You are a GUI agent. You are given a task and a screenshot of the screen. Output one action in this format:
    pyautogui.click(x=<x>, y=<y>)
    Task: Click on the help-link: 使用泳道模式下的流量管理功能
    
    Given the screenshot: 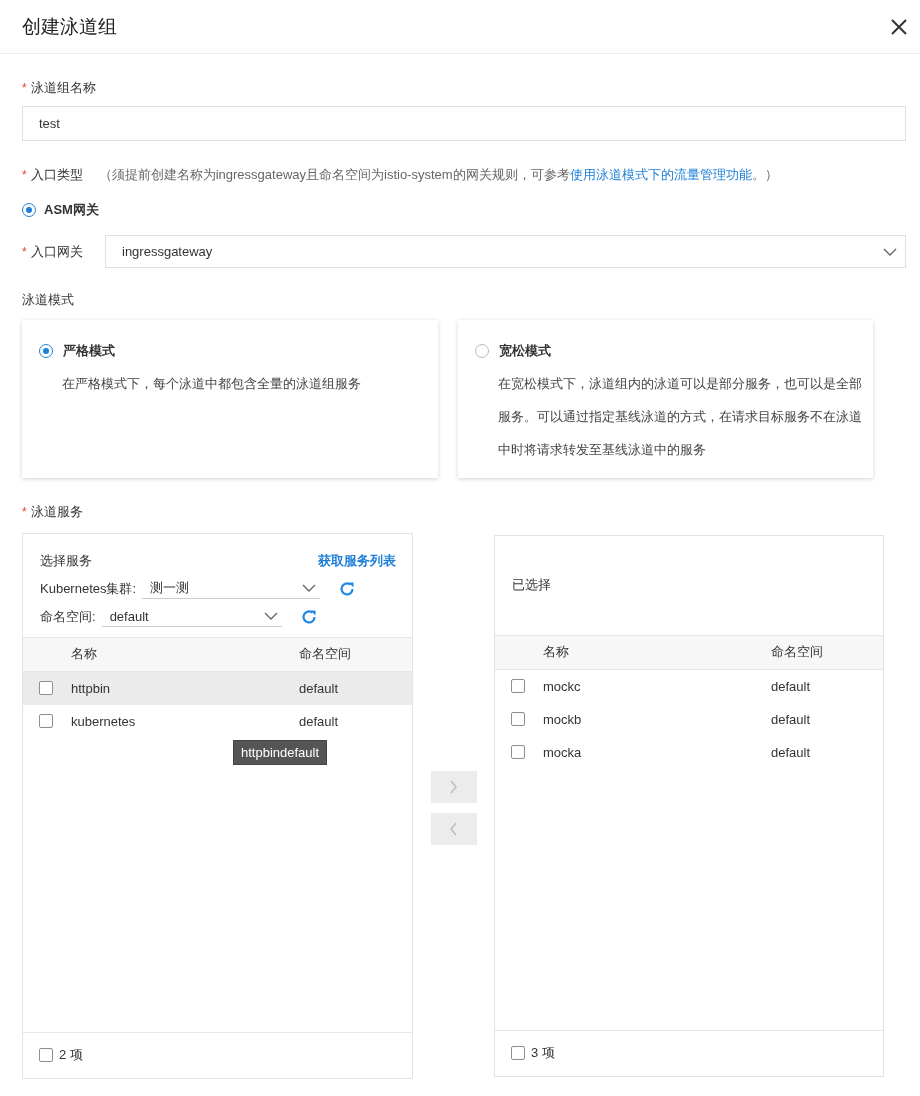 What is the action you would take?
    pyautogui.click(x=660, y=174)
    